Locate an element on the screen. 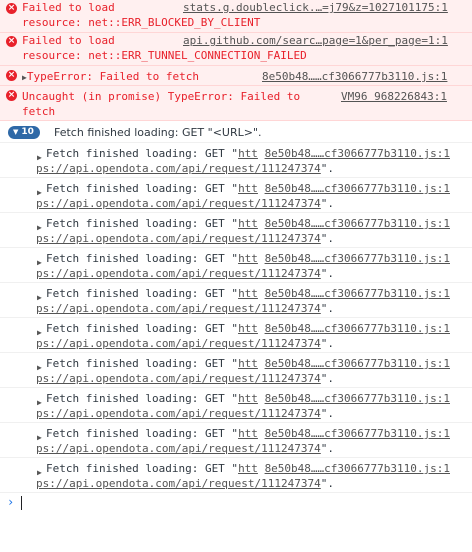  group-label: Fetch finished loading: GET "<URL>". is located at coordinates (158, 132).